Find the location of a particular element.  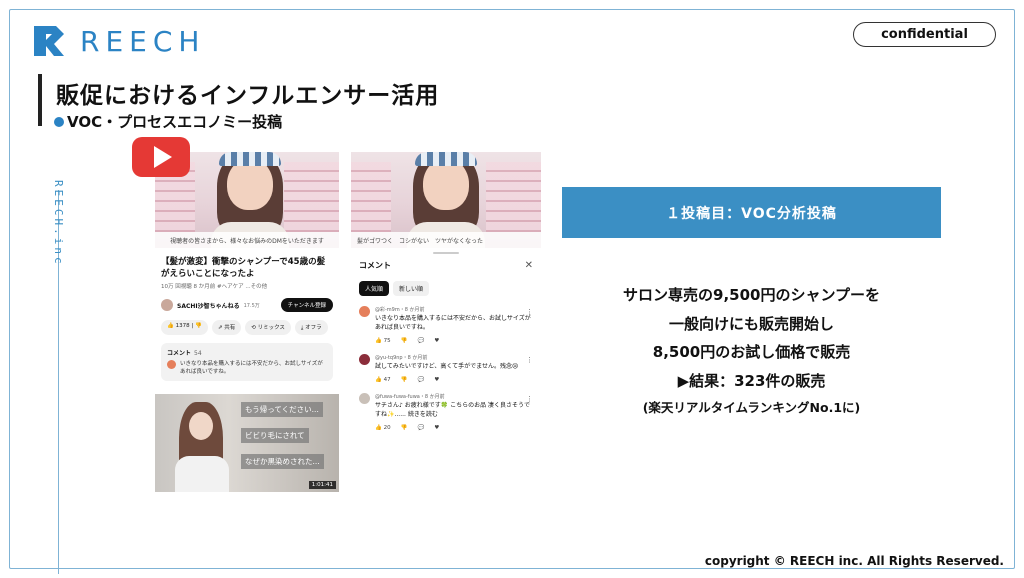

chip-newest: 新しい順 is located at coordinates (411, 288).